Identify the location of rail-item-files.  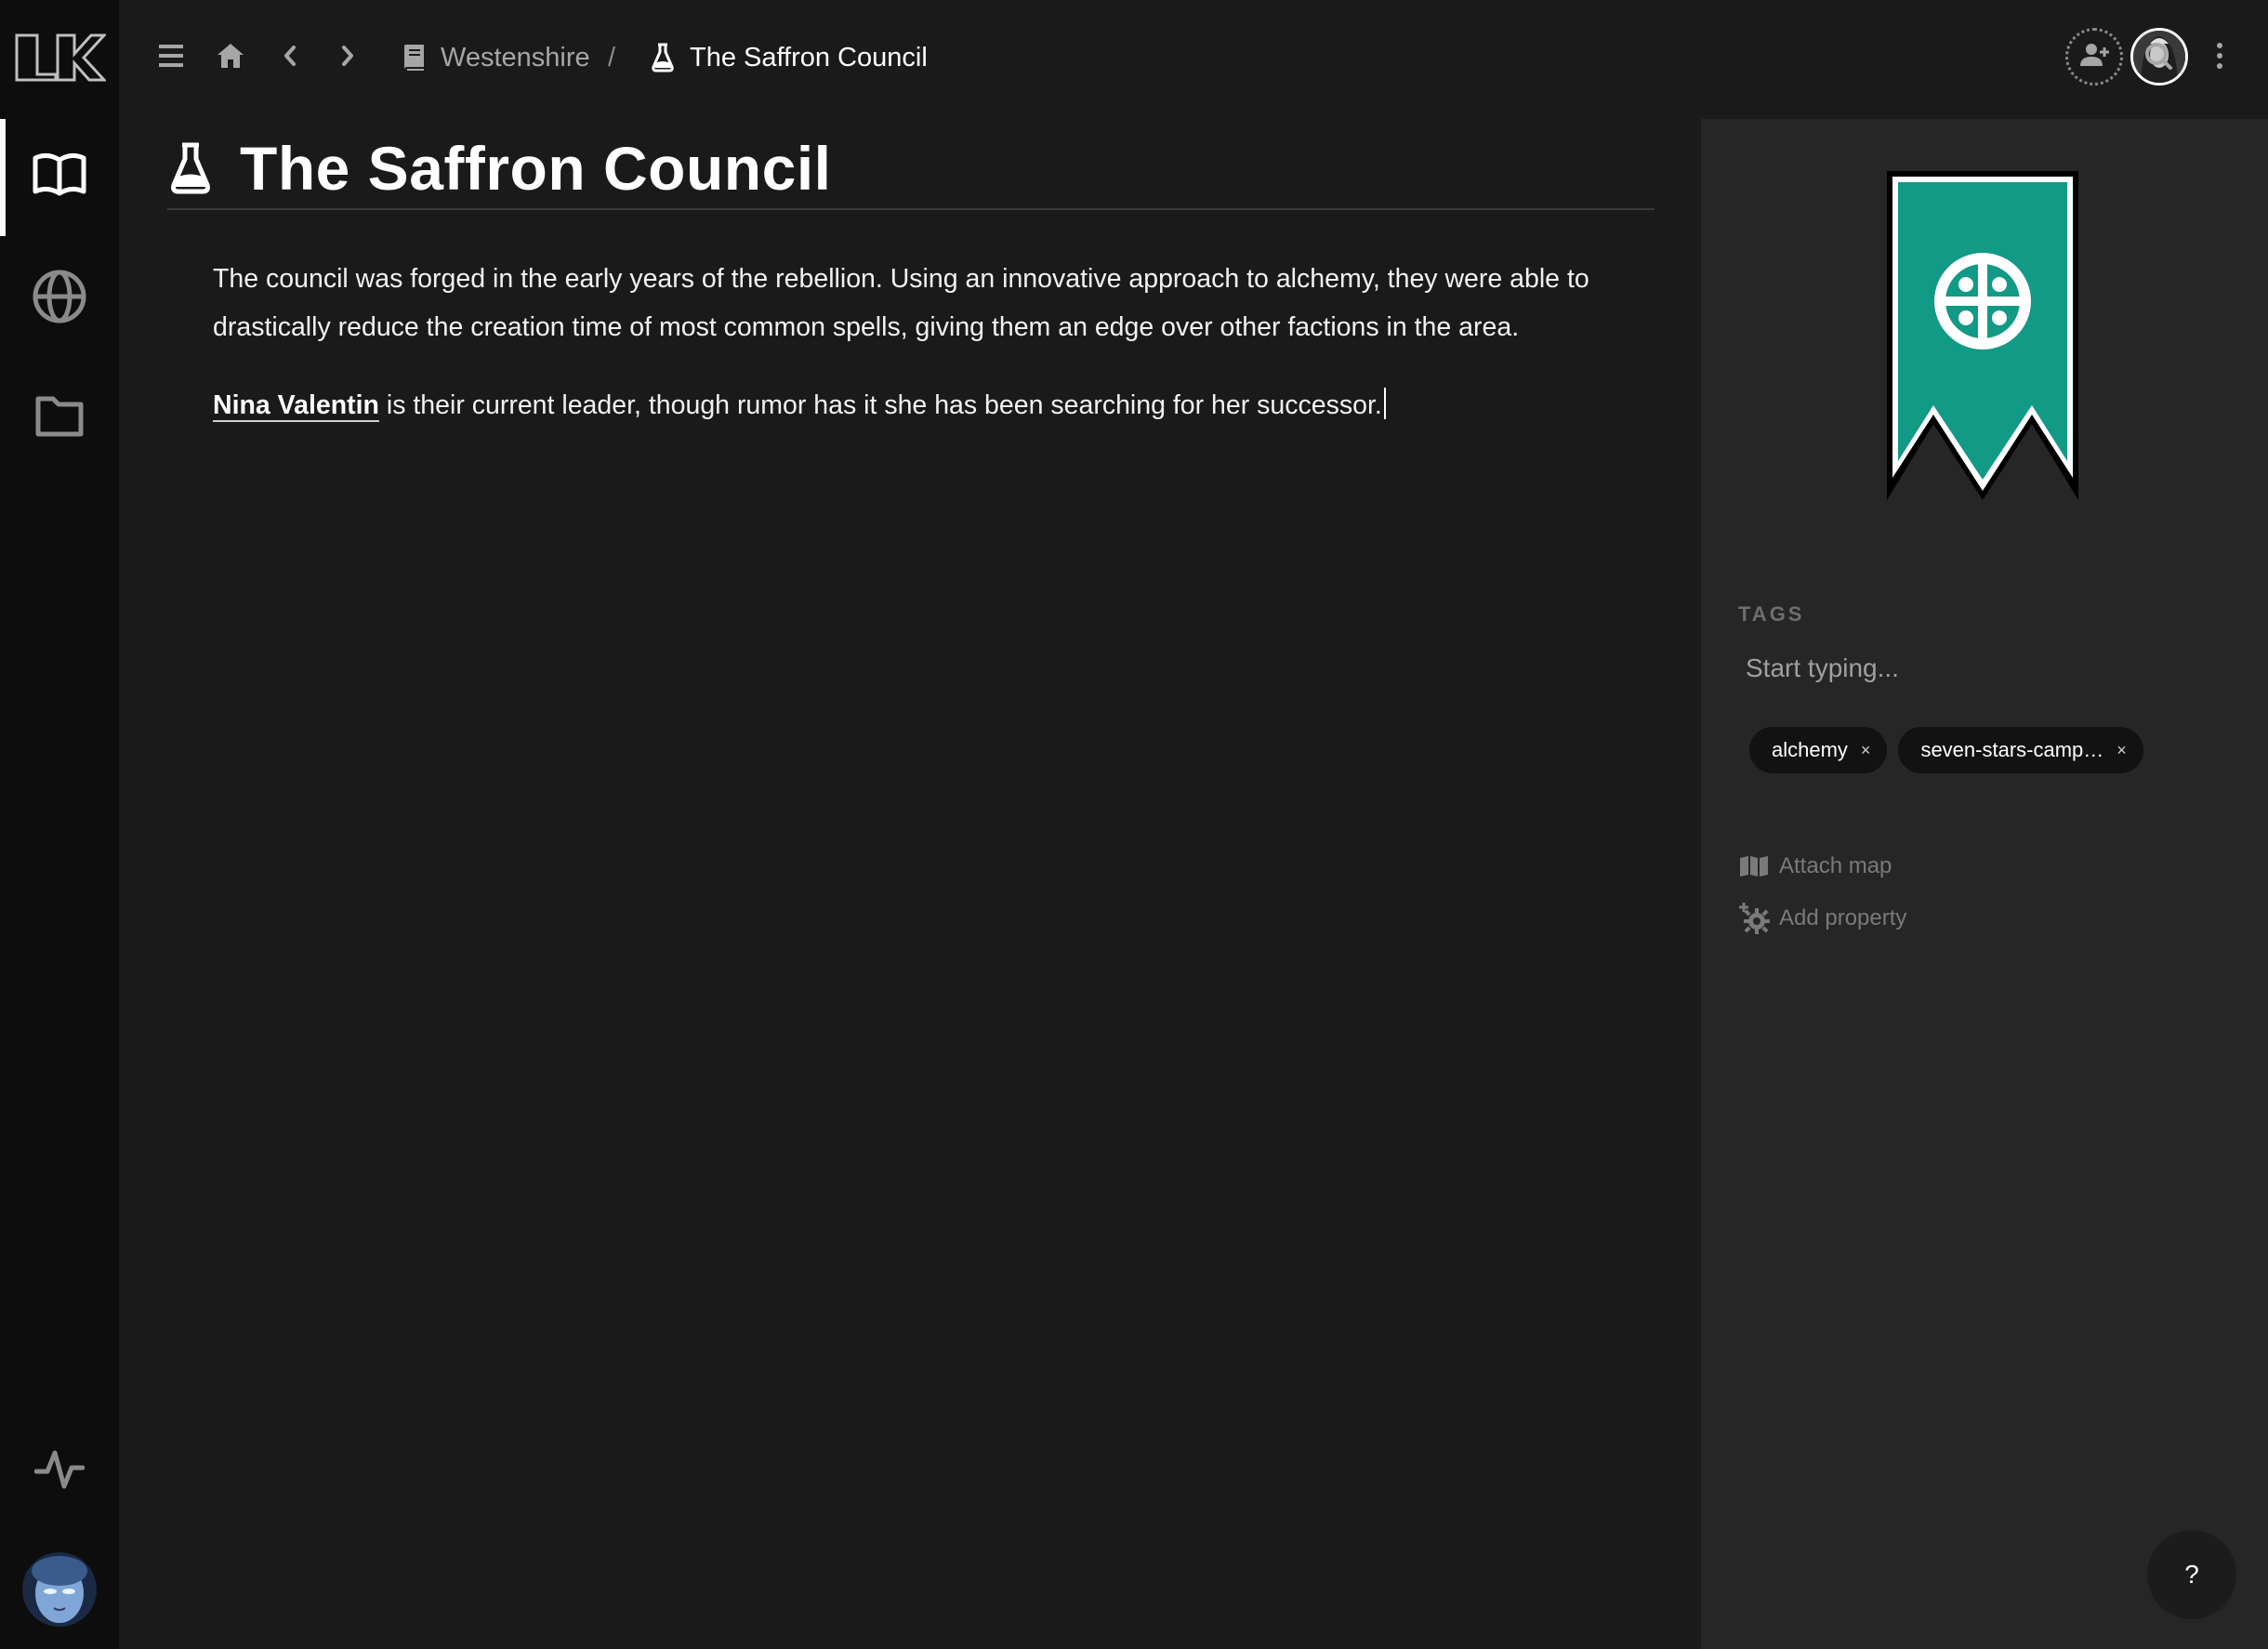
(60, 417).